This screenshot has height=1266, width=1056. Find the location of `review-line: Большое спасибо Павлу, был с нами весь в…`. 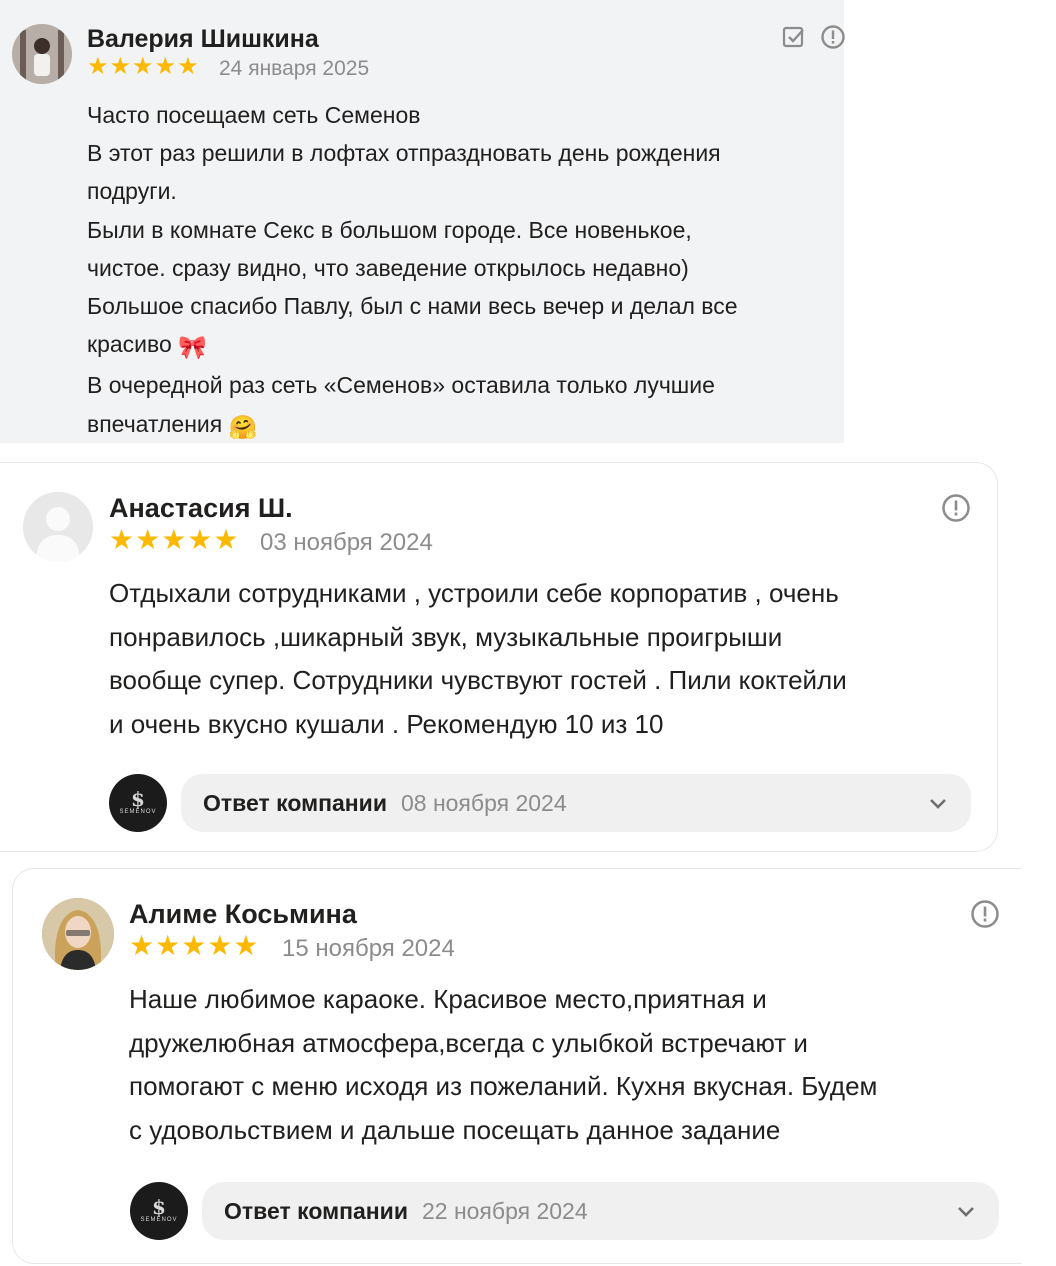

review-line: Большое спасибо Павлу, был с нами весь в… is located at coordinates (412, 306).